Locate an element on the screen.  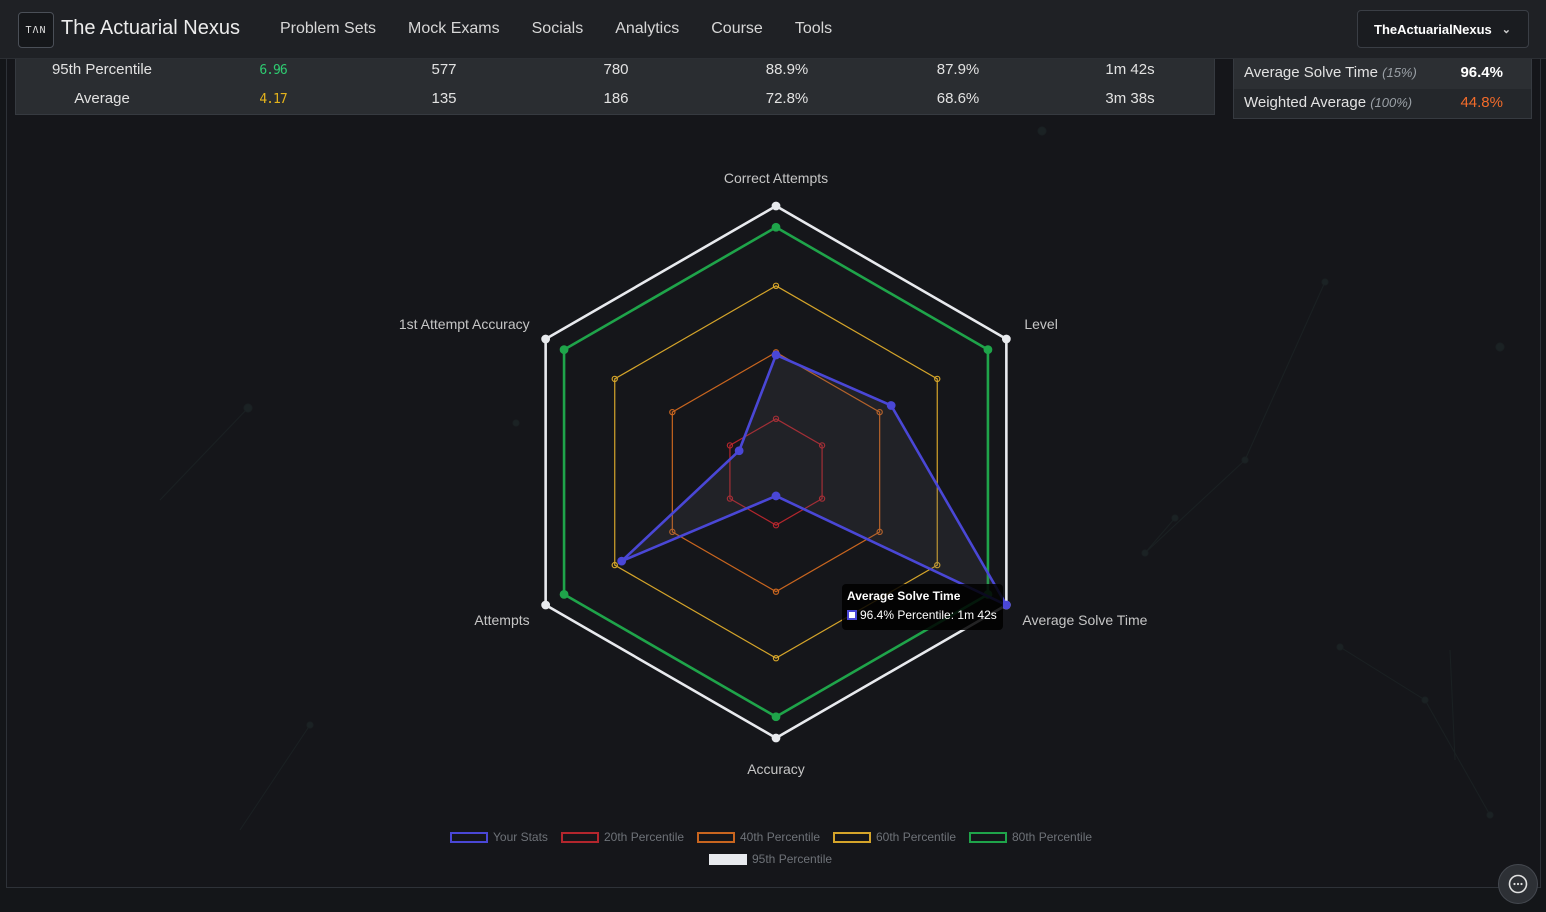
chat-button is located at coordinates (1518, 884).